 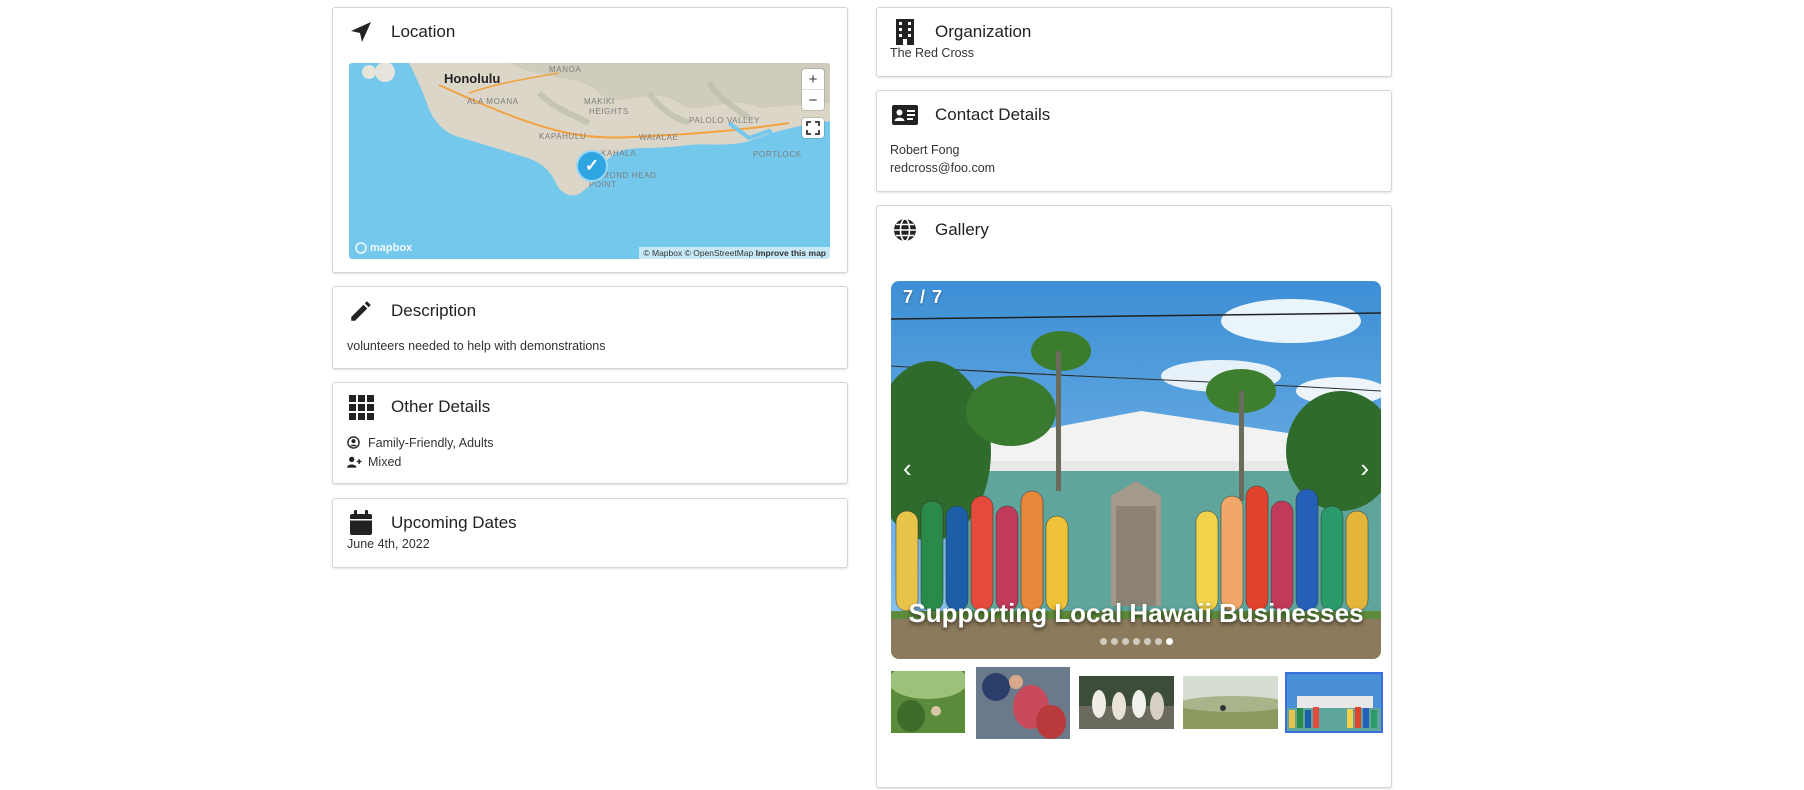 I want to click on zoom-controls: + −, so click(x=813, y=89).